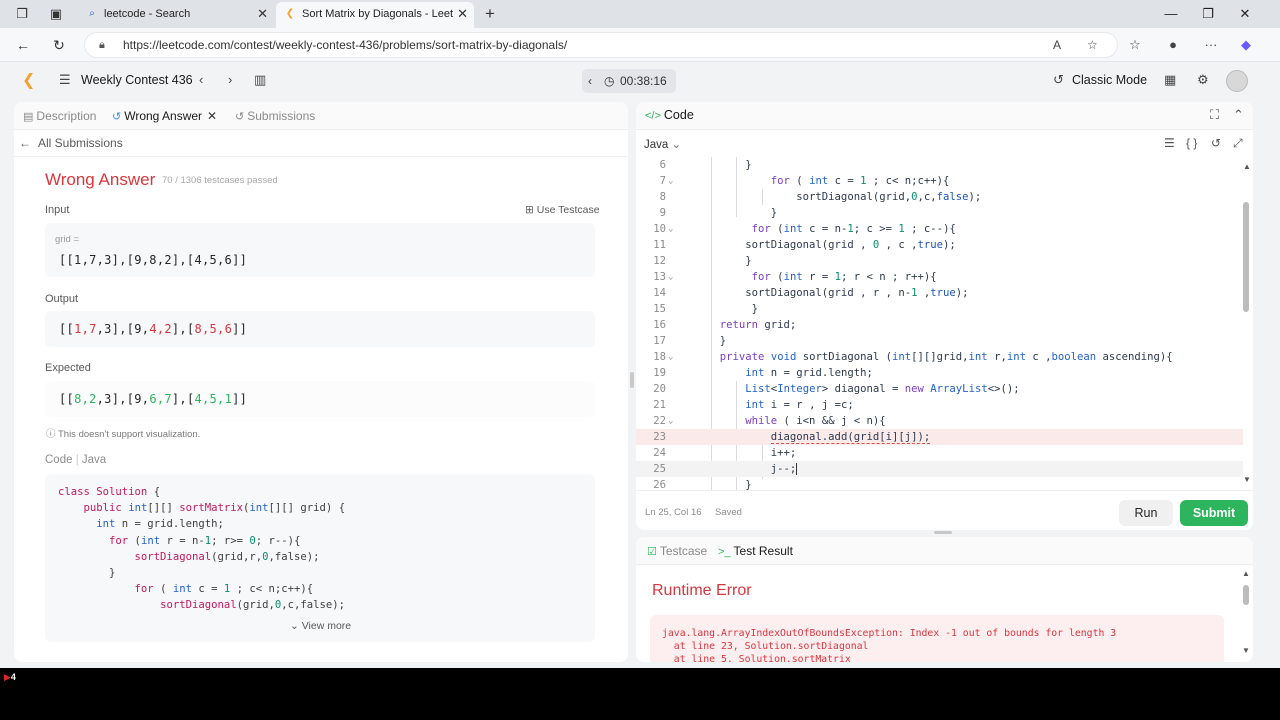  Describe the element at coordinates (117, 117) in the screenshot. I see `history-icon: ↺` at that location.